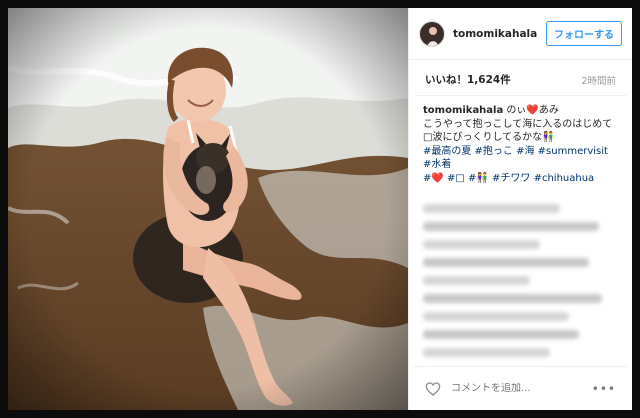 The image size is (640, 418). What do you see at coordinates (508, 178) in the screenshot?
I see `hashtags-line-2: #❤️ #□ #👫 #チワワ #chihuahua` at bounding box center [508, 178].